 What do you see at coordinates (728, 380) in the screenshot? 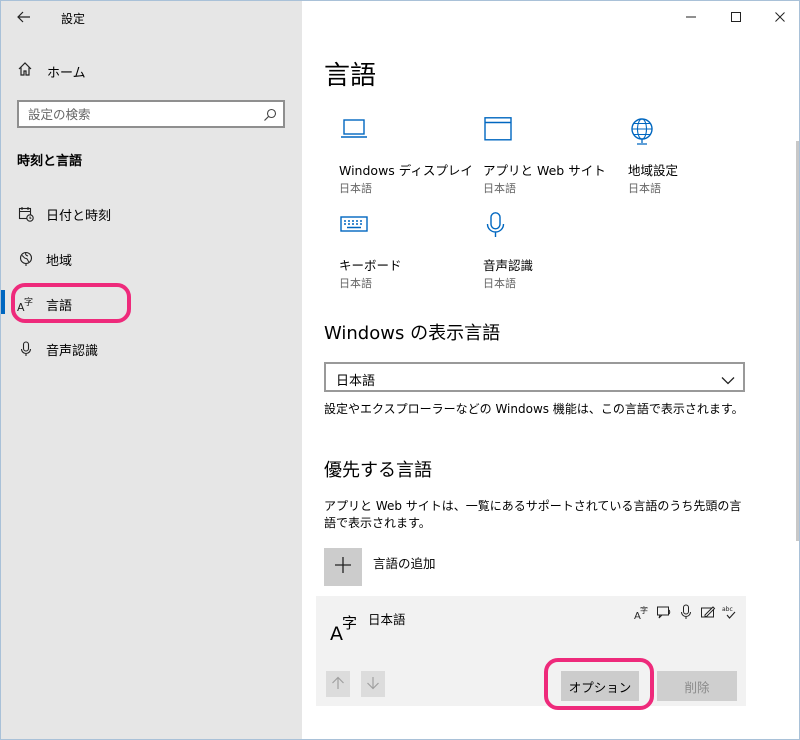
I see `chevron-down-icon` at bounding box center [728, 380].